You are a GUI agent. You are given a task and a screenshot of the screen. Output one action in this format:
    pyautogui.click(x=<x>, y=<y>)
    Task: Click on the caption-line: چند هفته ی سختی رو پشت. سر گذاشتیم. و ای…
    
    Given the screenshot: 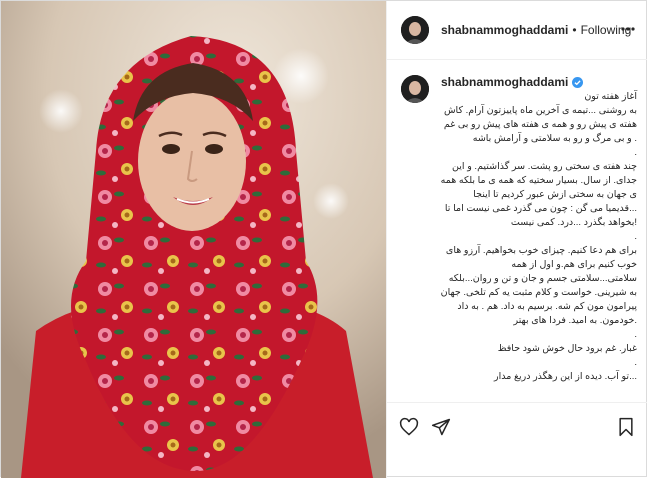 What is the action you would take?
    pyautogui.click(x=544, y=166)
    